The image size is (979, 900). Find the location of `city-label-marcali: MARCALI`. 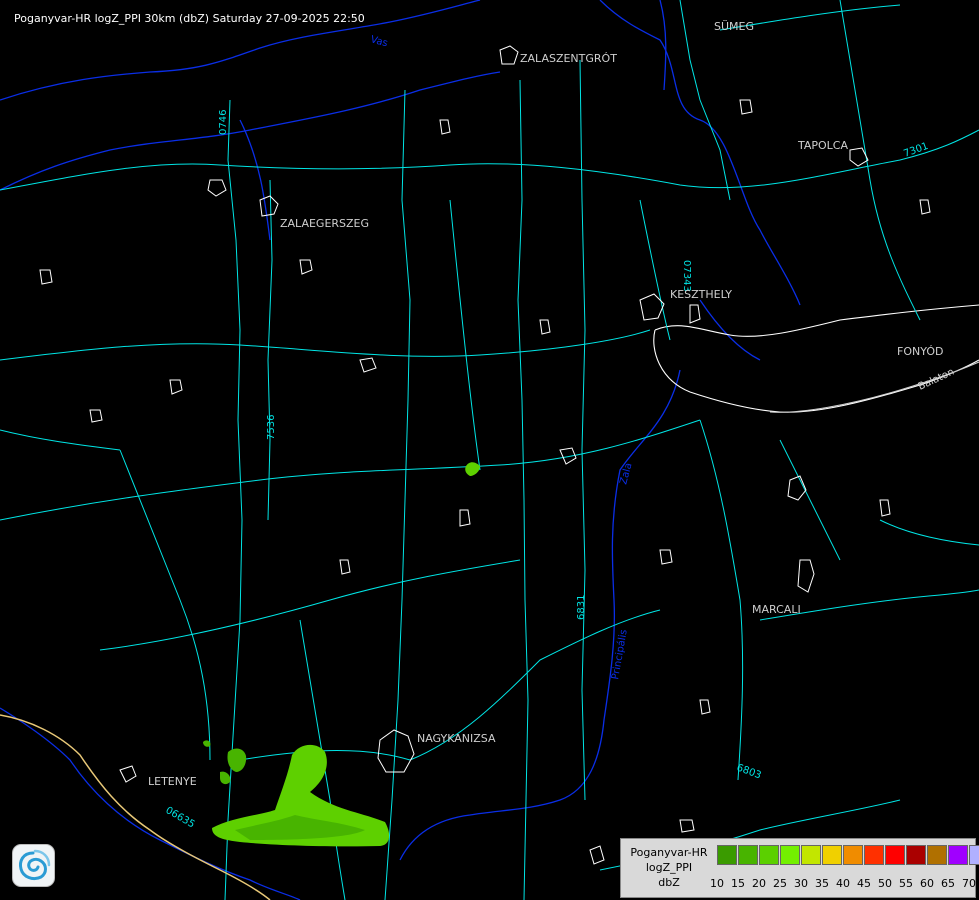

city-label-marcali: MARCALI is located at coordinates (776, 609).